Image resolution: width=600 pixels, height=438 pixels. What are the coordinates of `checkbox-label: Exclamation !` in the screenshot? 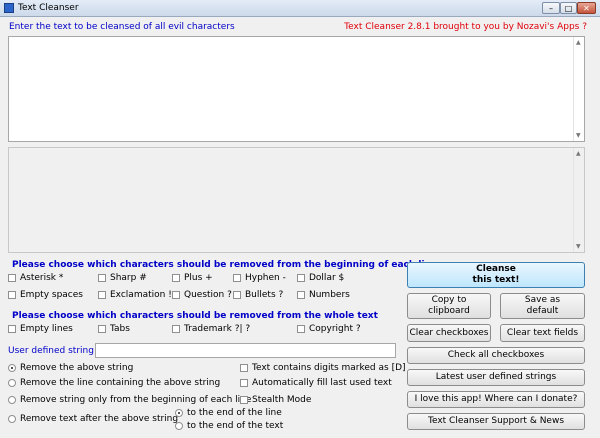 It's located at (141, 295).